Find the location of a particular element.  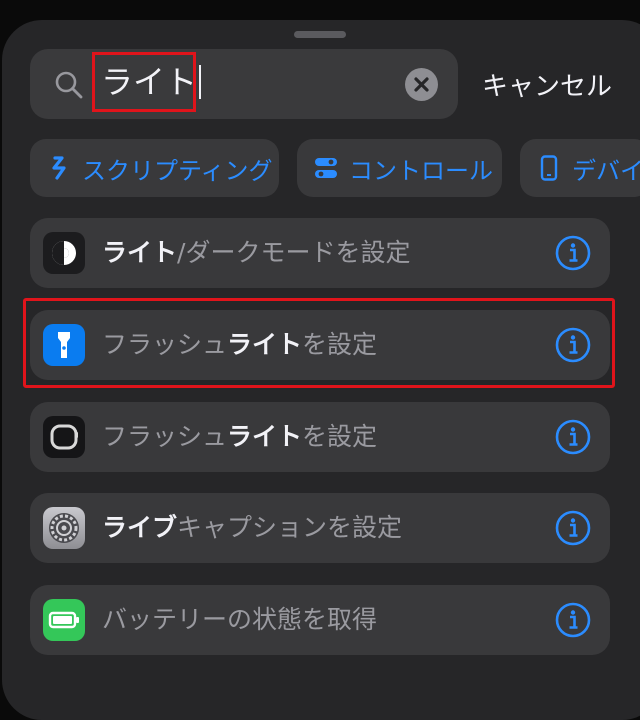

result-set-appearance: ライト/ダークモードを設定 is located at coordinates (320, 253).